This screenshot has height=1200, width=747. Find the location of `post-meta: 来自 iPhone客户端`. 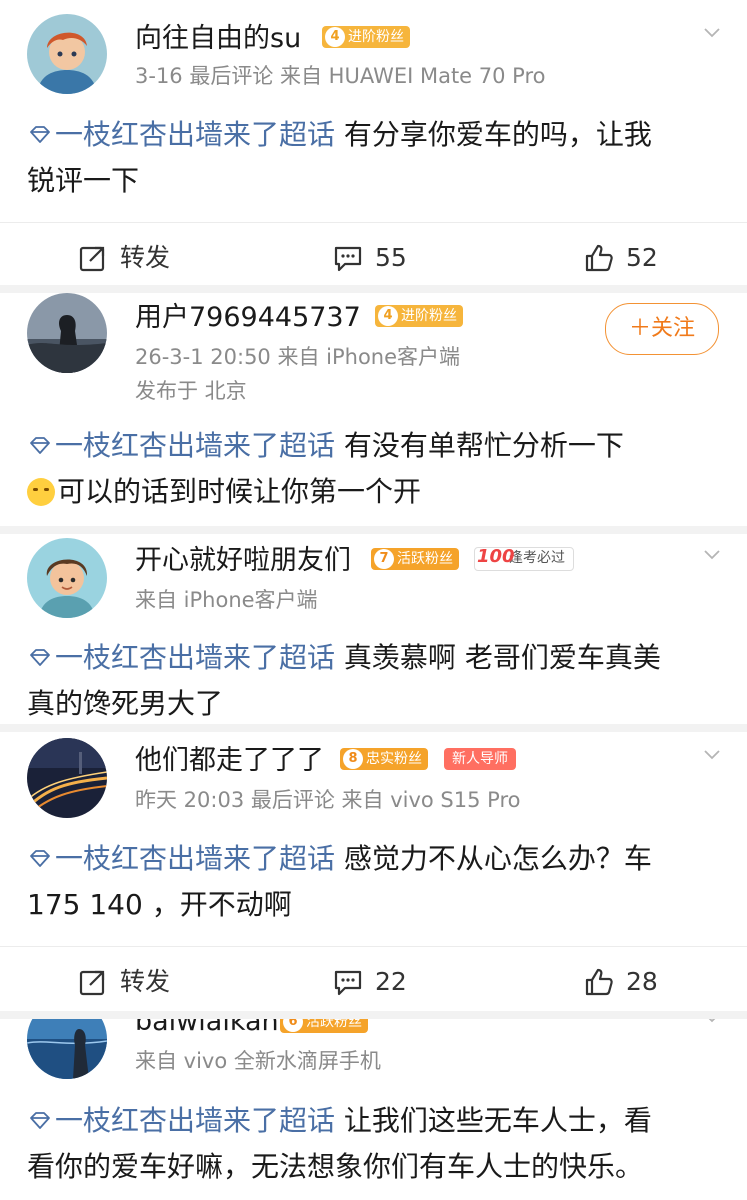

post-meta: 来自 iPhone客户端 is located at coordinates (226, 600).